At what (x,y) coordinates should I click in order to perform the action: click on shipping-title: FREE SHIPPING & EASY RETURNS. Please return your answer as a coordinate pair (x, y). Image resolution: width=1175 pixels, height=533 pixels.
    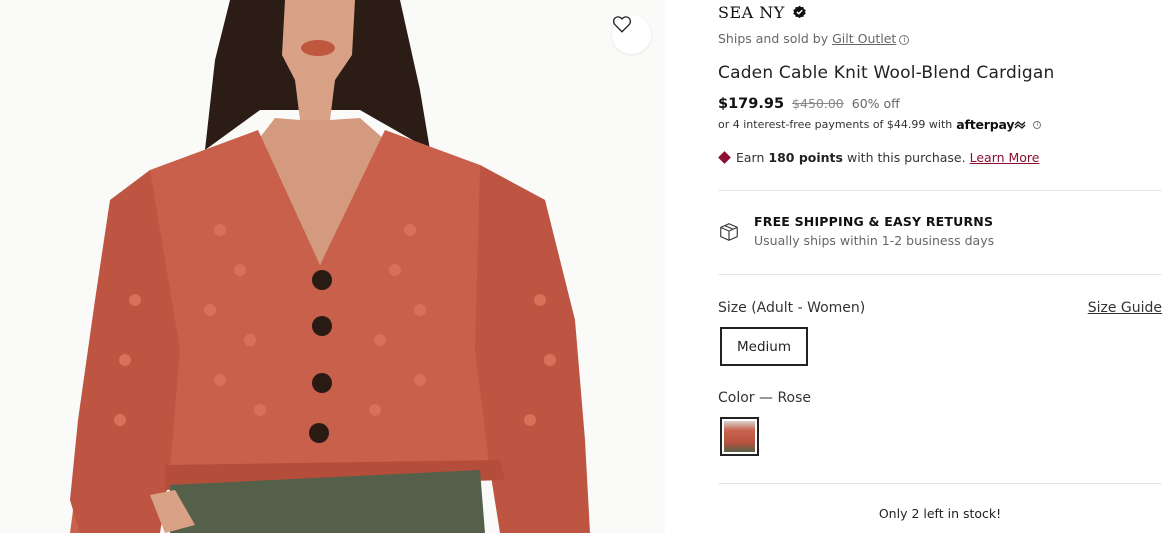
    Looking at the image, I should click on (874, 221).